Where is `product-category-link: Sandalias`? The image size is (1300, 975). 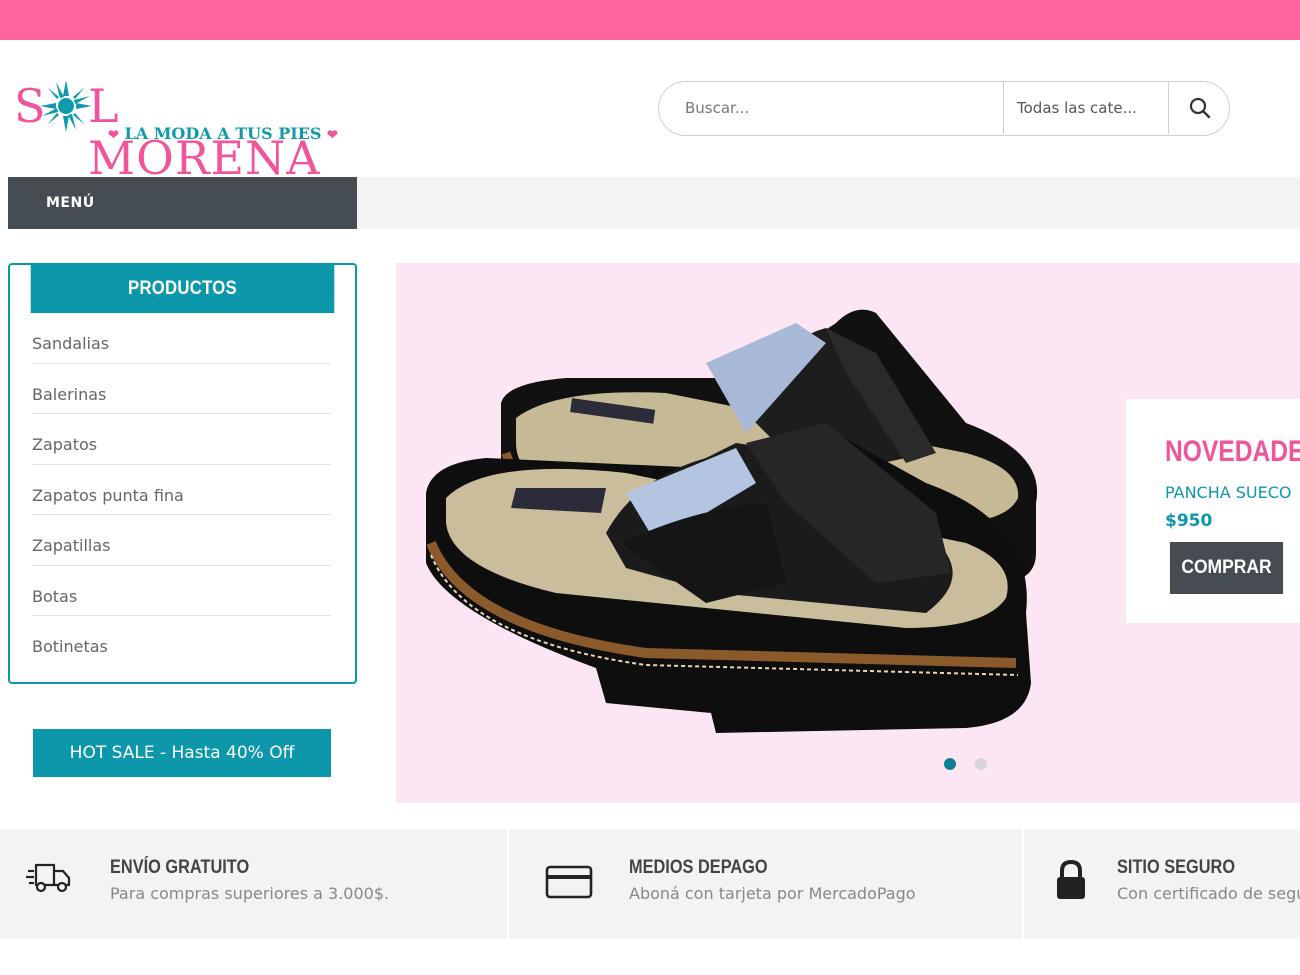
product-category-link: Sandalias is located at coordinates (181, 338).